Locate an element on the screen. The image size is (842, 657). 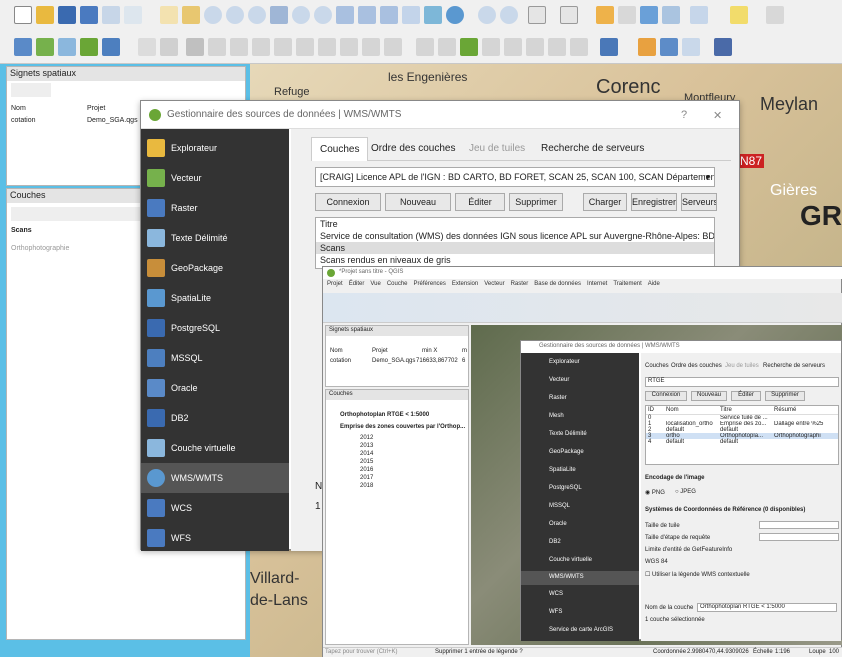
field-calculator-icon is located at coordinates (627, 15).